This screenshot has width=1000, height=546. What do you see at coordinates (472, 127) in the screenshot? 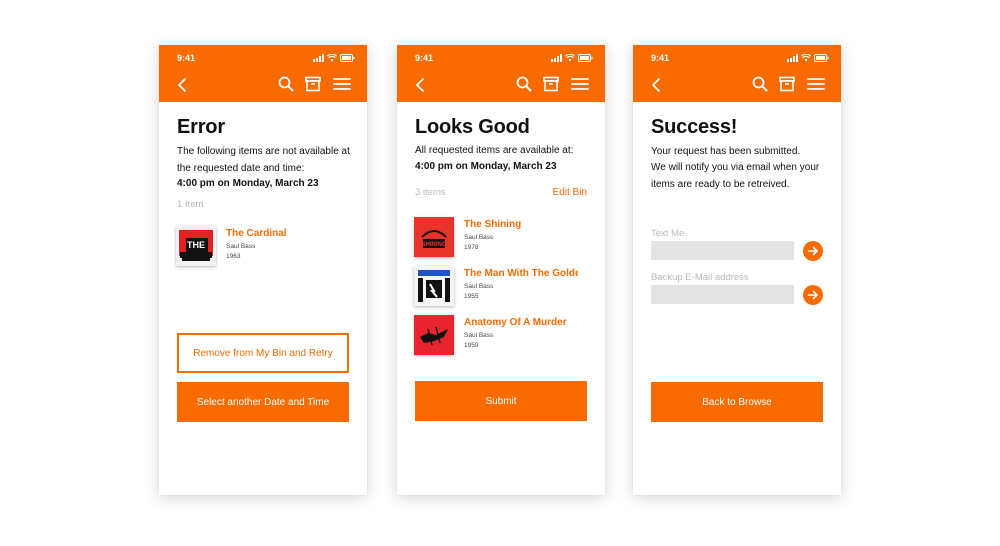
I see `page-title: Looks Good` at bounding box center [472, 127].